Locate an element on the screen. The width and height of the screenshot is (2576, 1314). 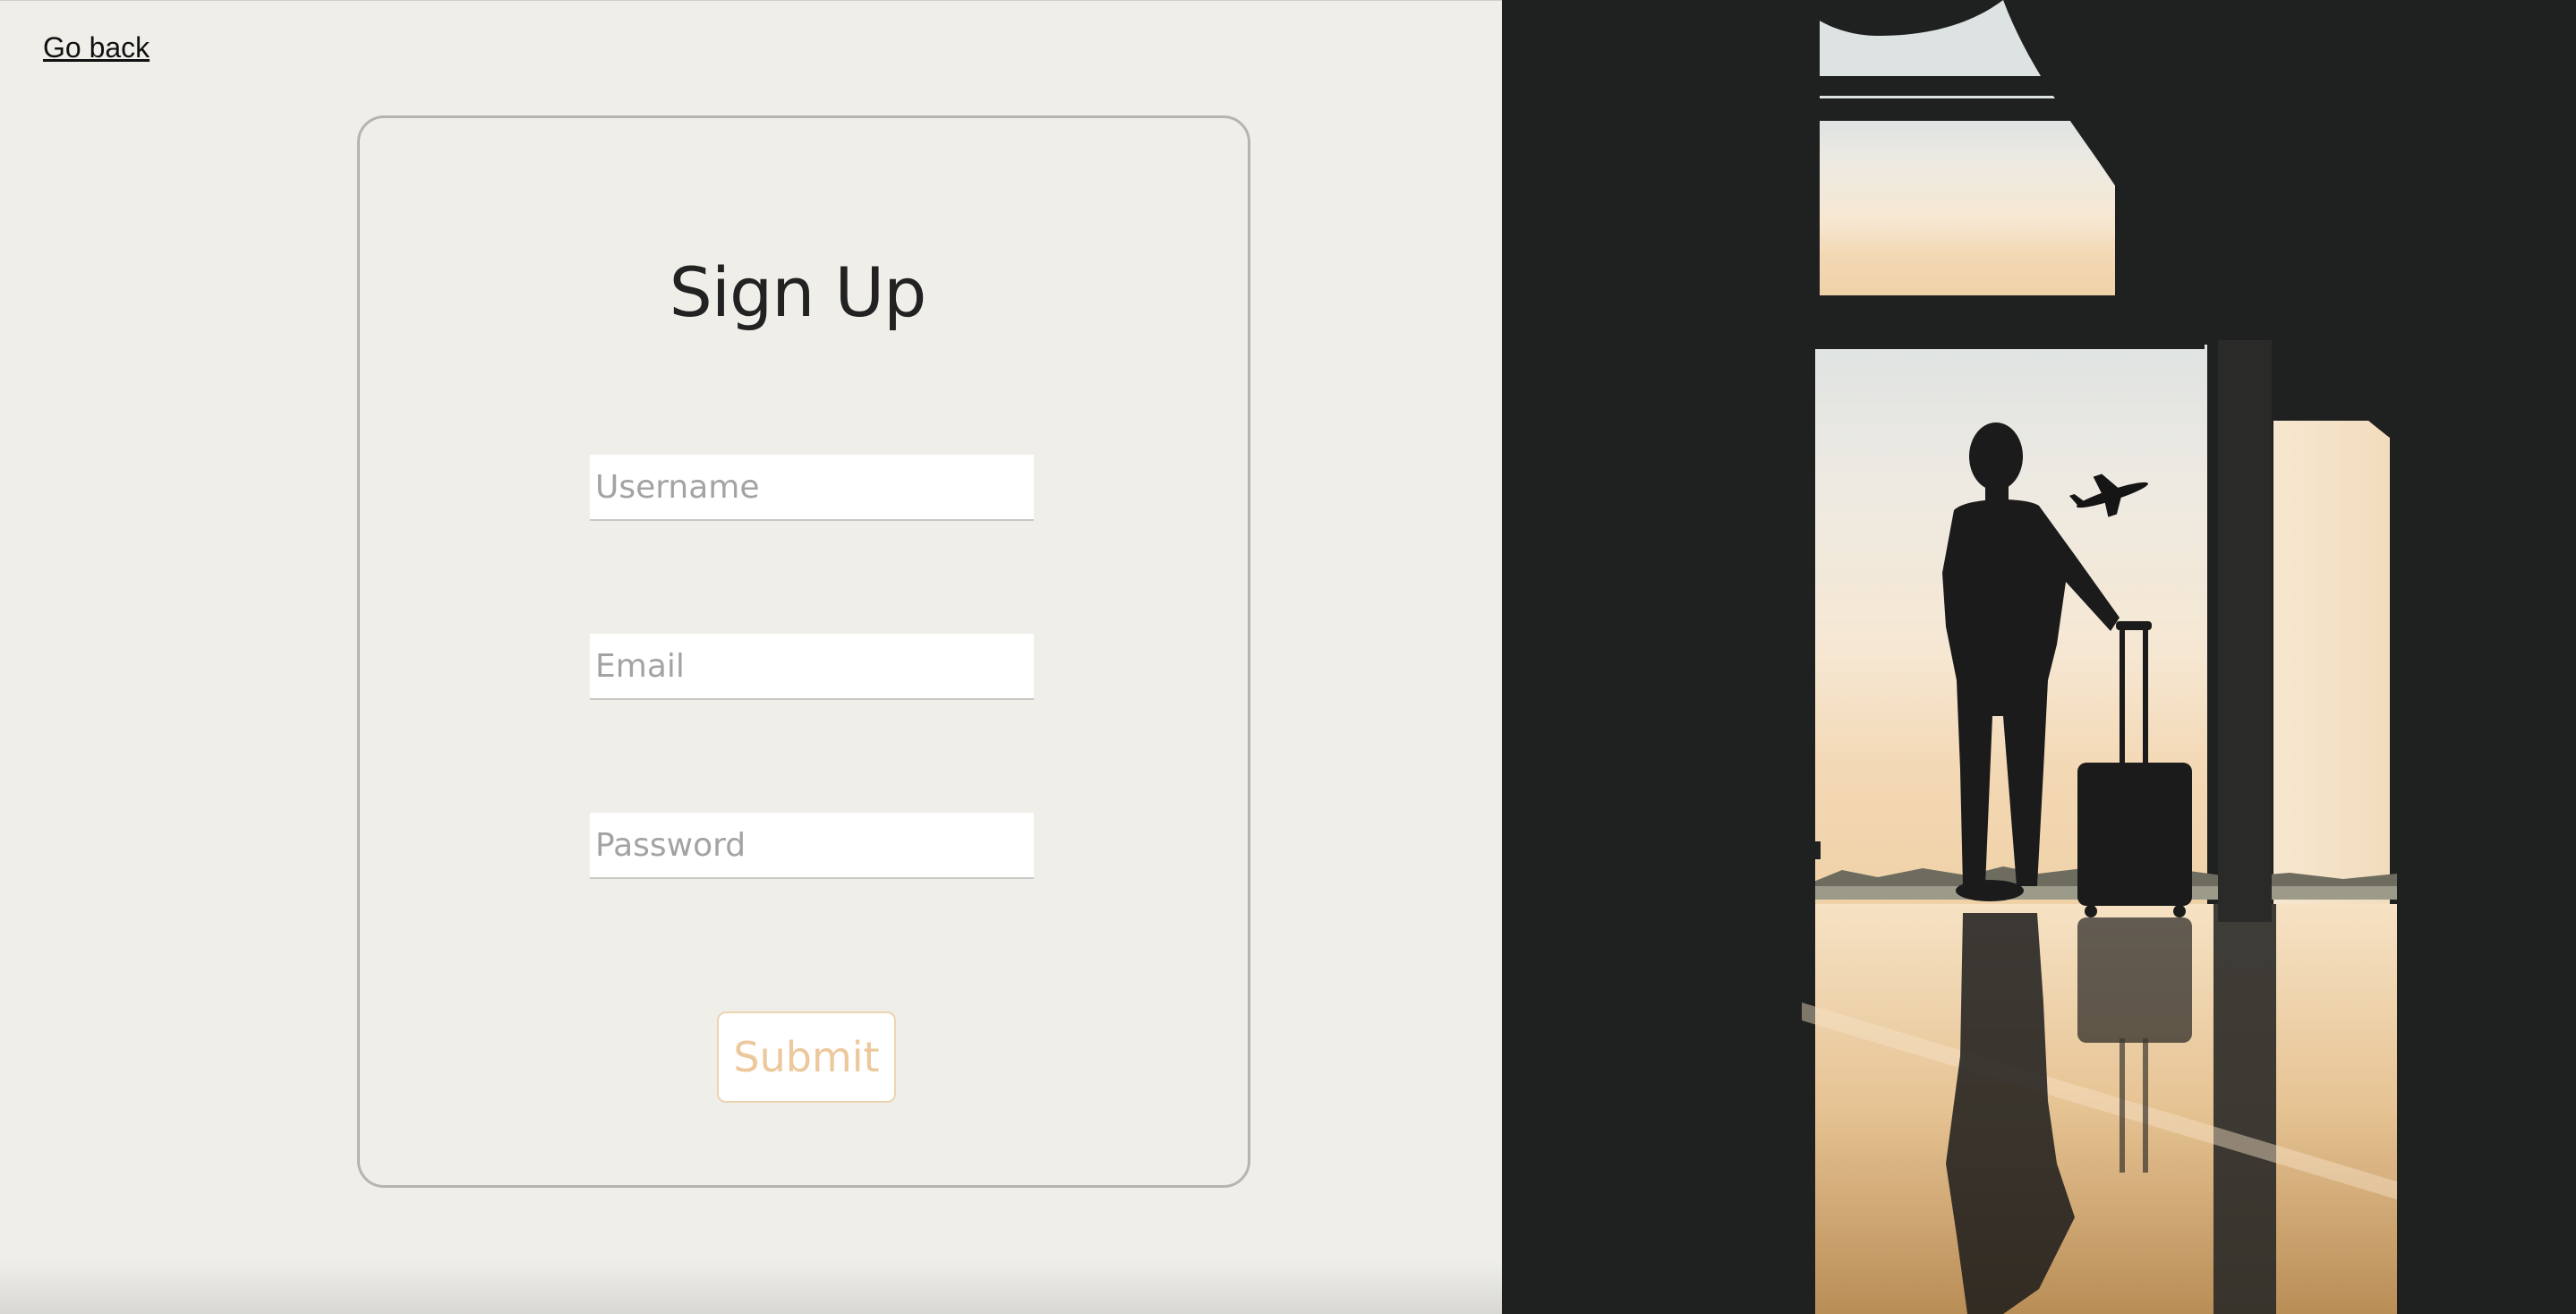
bottom-shadow is located at coordinates (751, 1287).